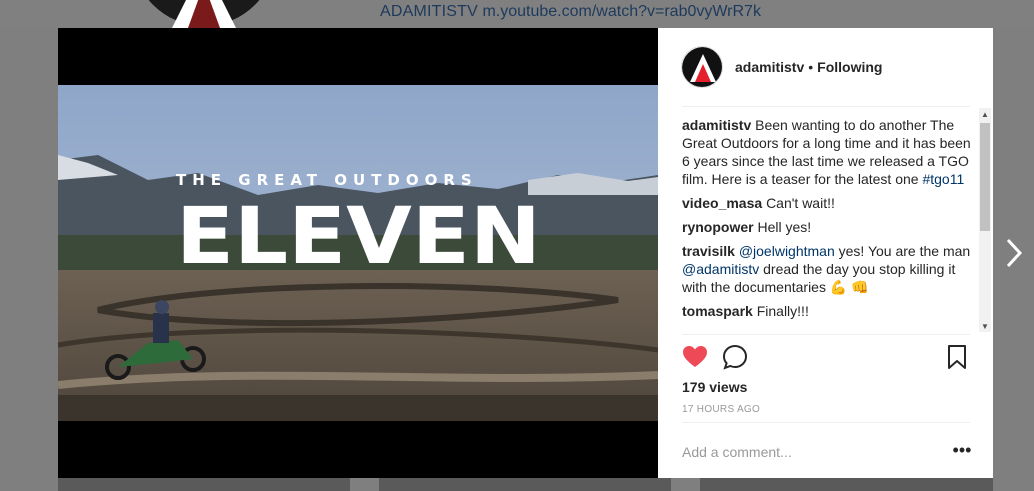 The width and height of the screenshot is (1034, 491). I want to click on ellipsis-icon: •••, so click(962, 452).